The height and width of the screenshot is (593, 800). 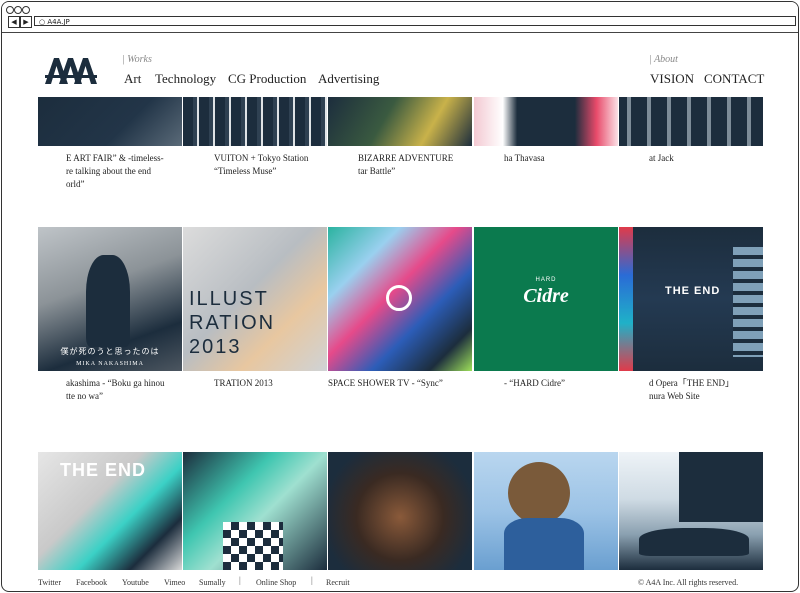 What do you see at coordinates (110, 511) in the screenshot?
I see `work-tile-the-end-miku: THE END` at bounding box center [110, 511].